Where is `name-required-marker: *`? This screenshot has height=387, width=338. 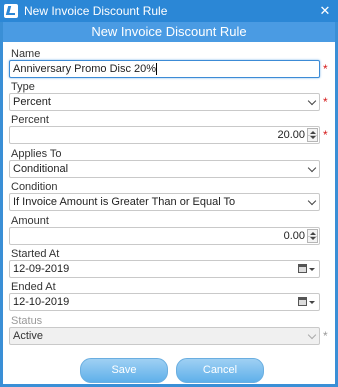
name-required-marker: * is located at coordinates (325, 69).